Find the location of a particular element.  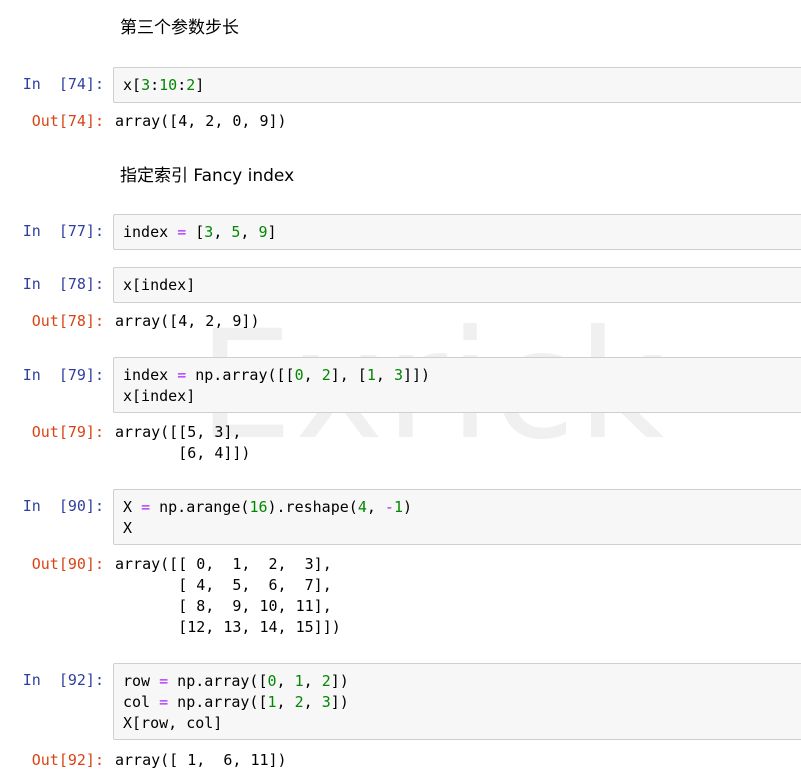

out-prompt-74: Out[74]: is located at coordinates (67, 121).